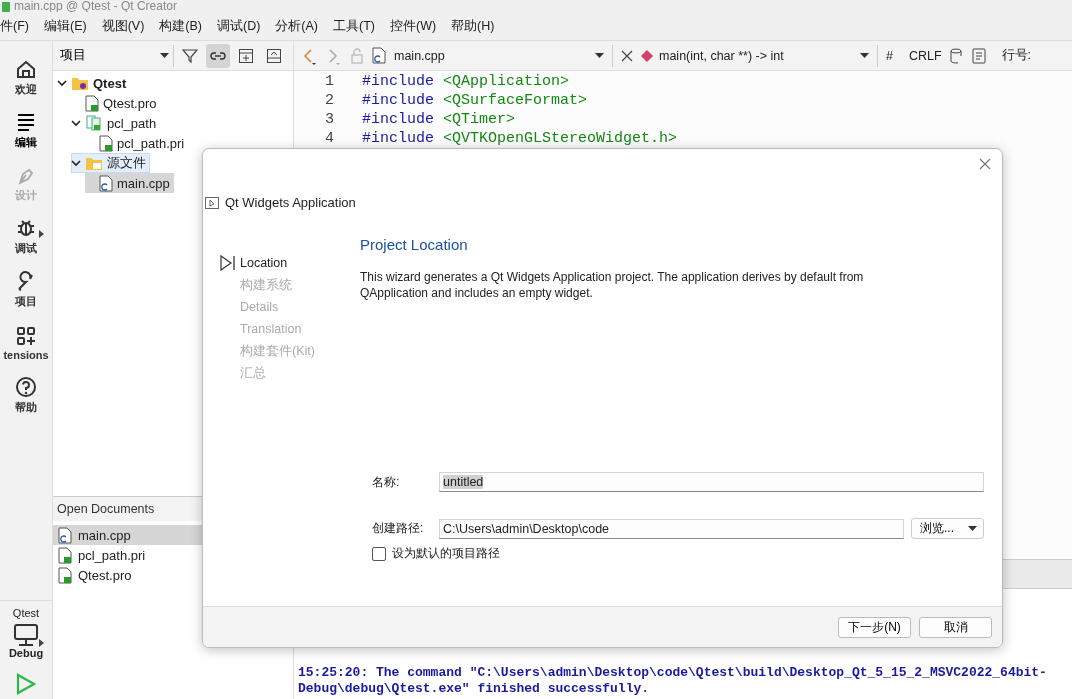 The height and width of the screenshot is (699, 1072). Describe the element at coordinates (310, 55) in the screenshot. I see `back-icon` at that location.